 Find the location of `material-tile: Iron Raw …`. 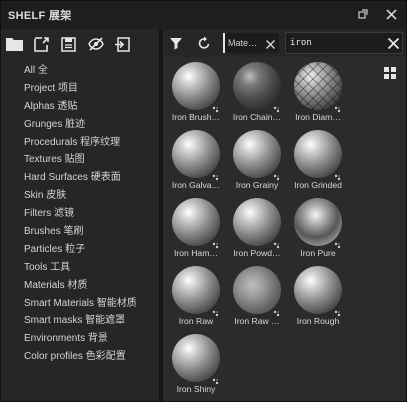

material-tile: Iron Raw … is located at coordinates (257, 298).